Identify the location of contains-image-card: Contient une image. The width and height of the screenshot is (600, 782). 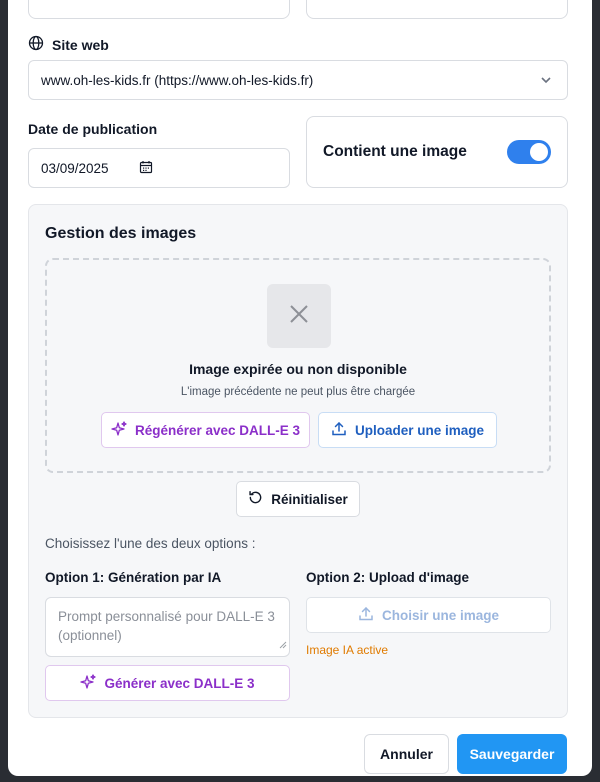
(437, 152).